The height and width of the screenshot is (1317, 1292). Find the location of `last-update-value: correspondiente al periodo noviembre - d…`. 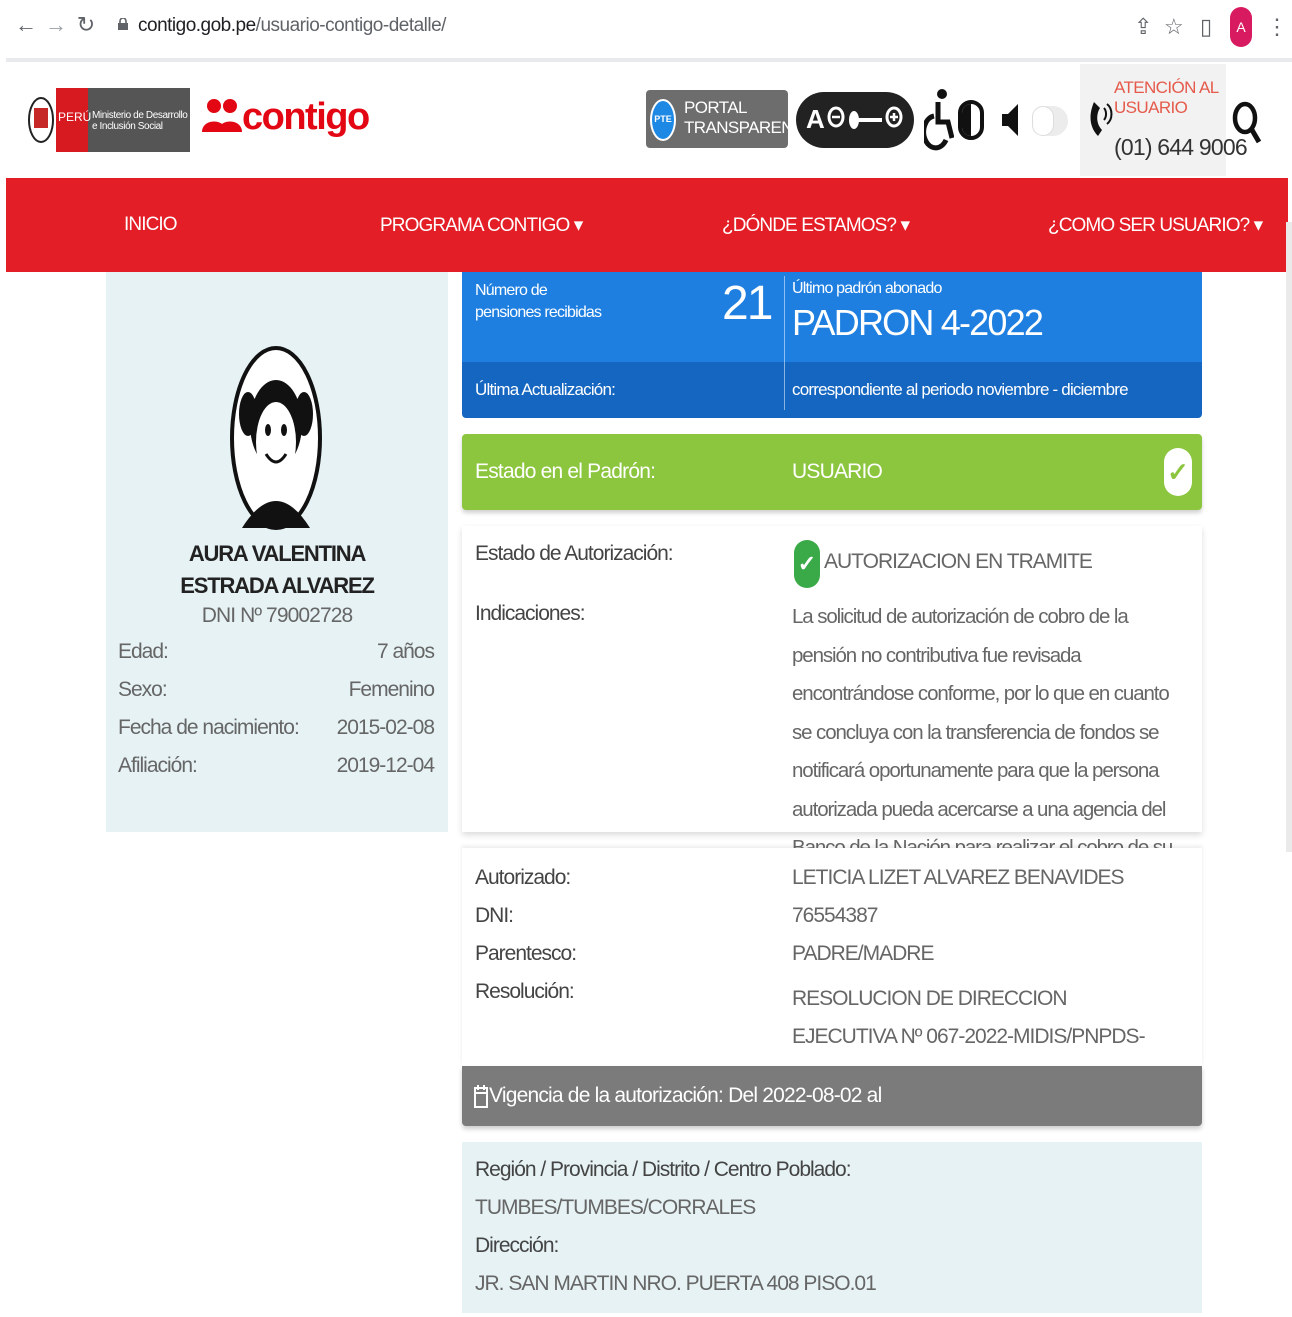

last-update-value: correspondiente al periodo noviembre - d… is located at coordinates (960, 389).